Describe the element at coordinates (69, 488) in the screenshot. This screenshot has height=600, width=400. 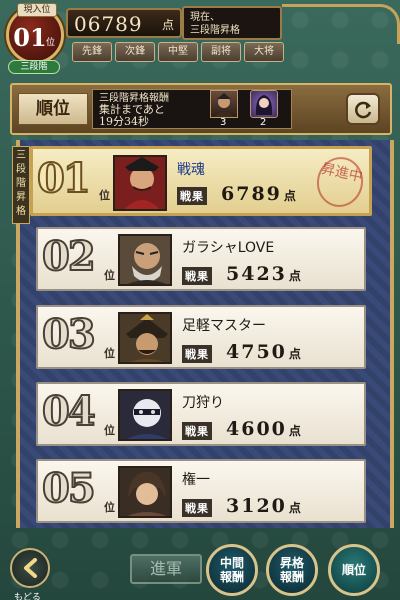
I see `rank-number: 05` at that location.